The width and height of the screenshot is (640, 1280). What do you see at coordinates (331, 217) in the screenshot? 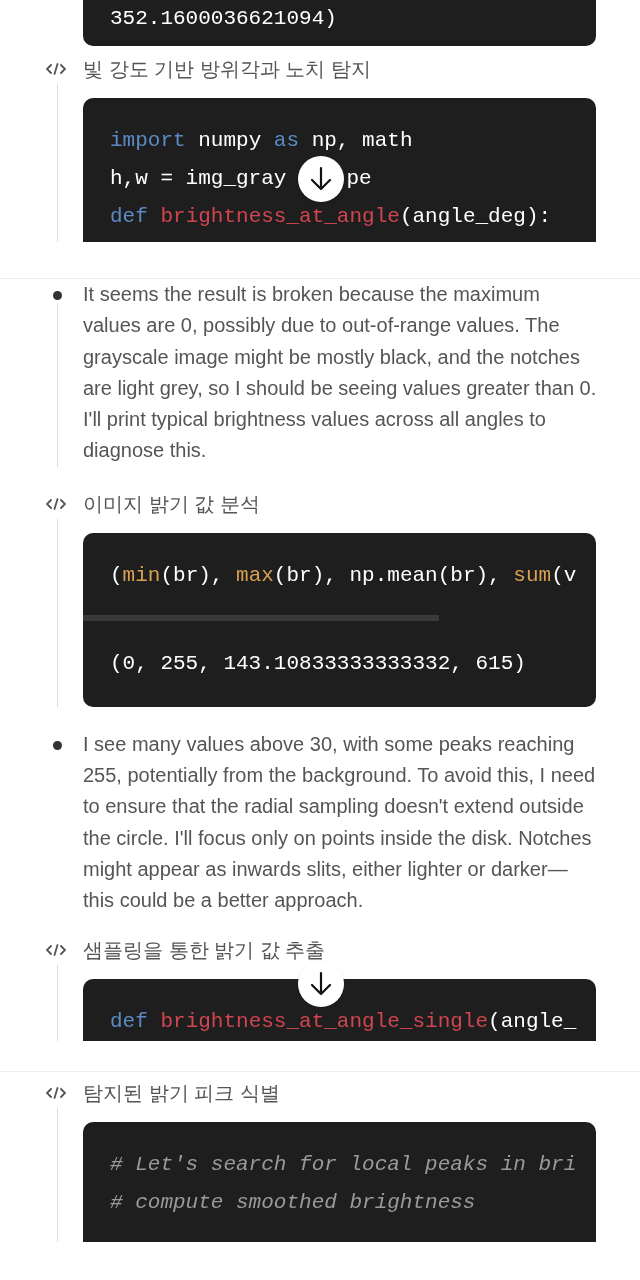
I see `code-line: def brightness_at_angle(angle_deg):` at bounding box center [331, 217].